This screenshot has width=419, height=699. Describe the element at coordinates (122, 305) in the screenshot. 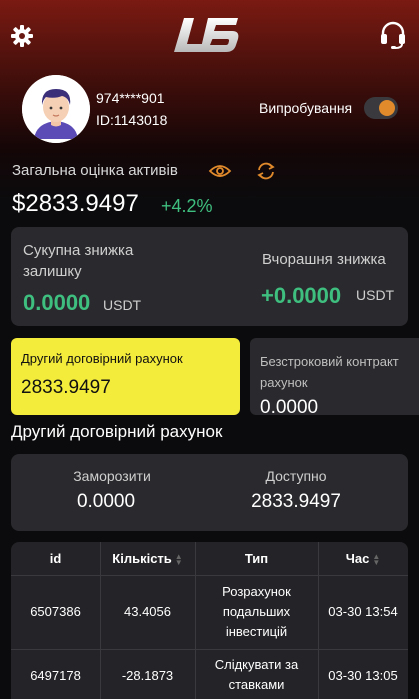

I see `total-loss-unit: USDT` at that location.